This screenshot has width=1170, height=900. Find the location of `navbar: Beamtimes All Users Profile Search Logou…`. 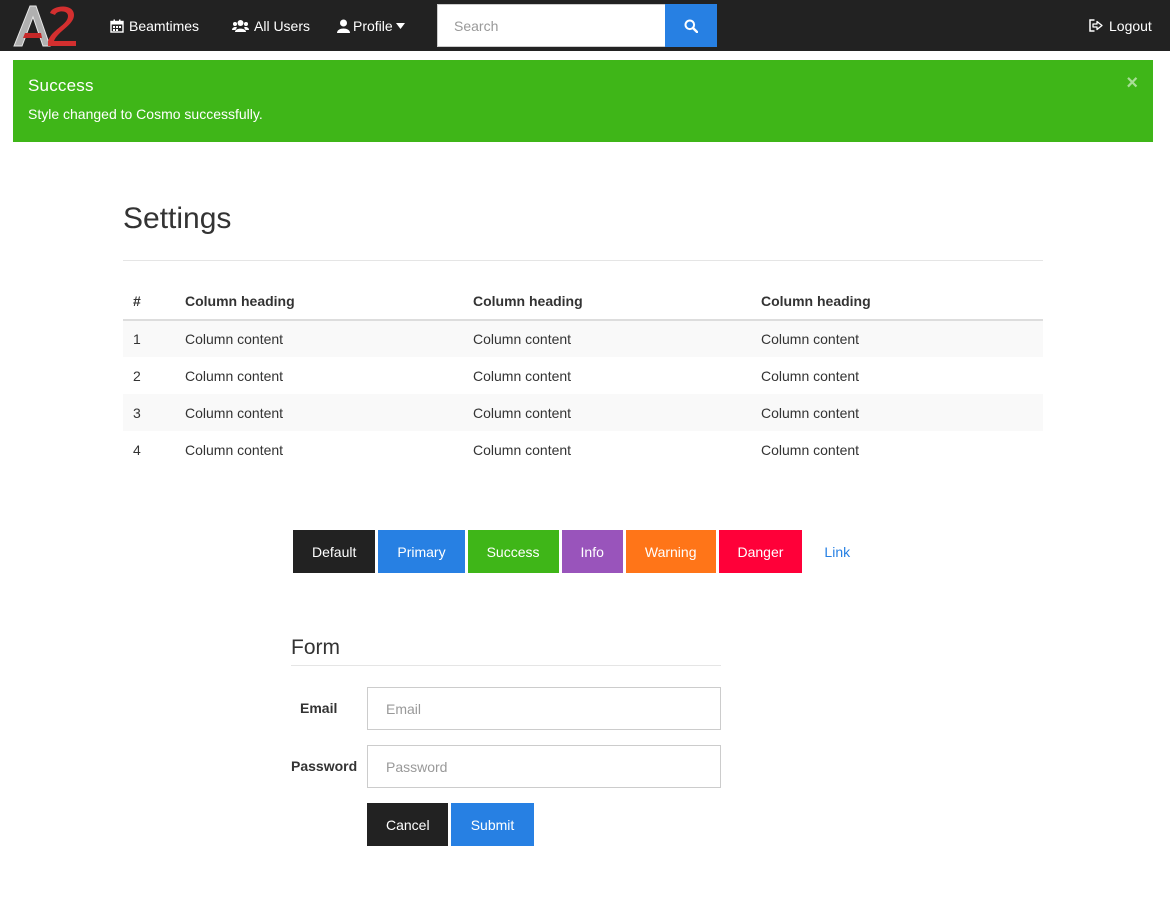

navbar: Beamtimes All Users Profile Search Logou… is located at coordinates (585, 25).